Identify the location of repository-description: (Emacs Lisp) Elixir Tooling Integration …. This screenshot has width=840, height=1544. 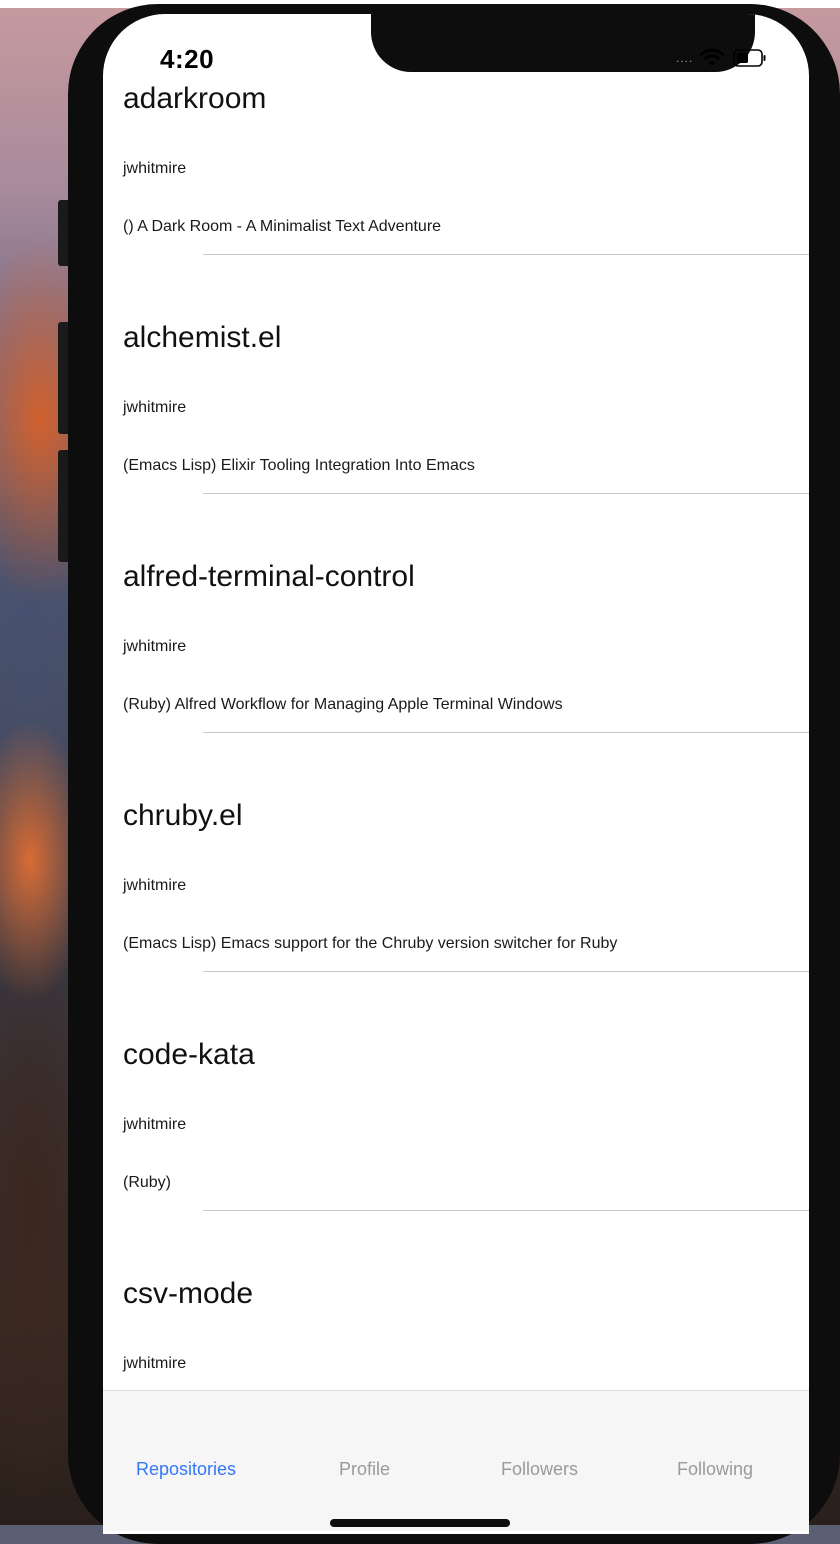
(299, 465).